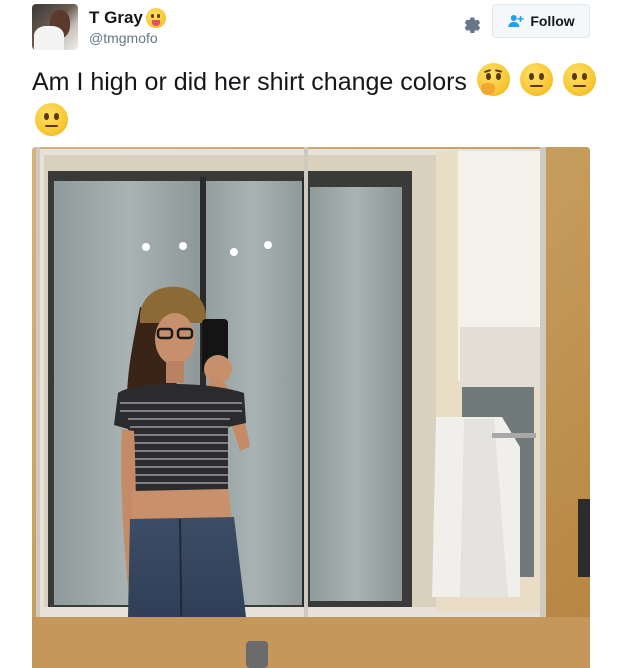  Describe the element at coordinates (116, 17) in the screenshot. I see `display-name-text: T Gray` at that location.